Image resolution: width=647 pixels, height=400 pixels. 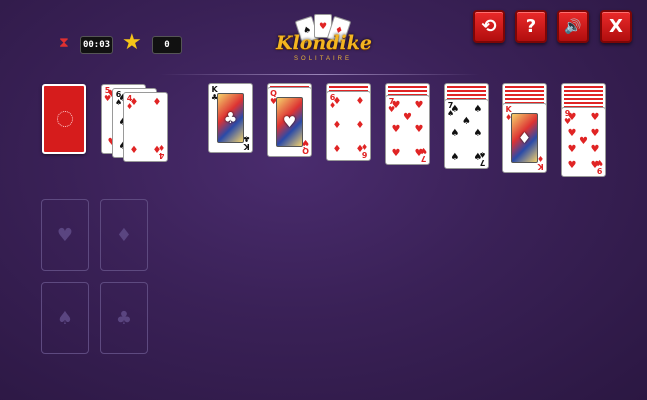 I want to click on playing-card: K ♦ K ♦ ♦, so click(x=524, y=138).